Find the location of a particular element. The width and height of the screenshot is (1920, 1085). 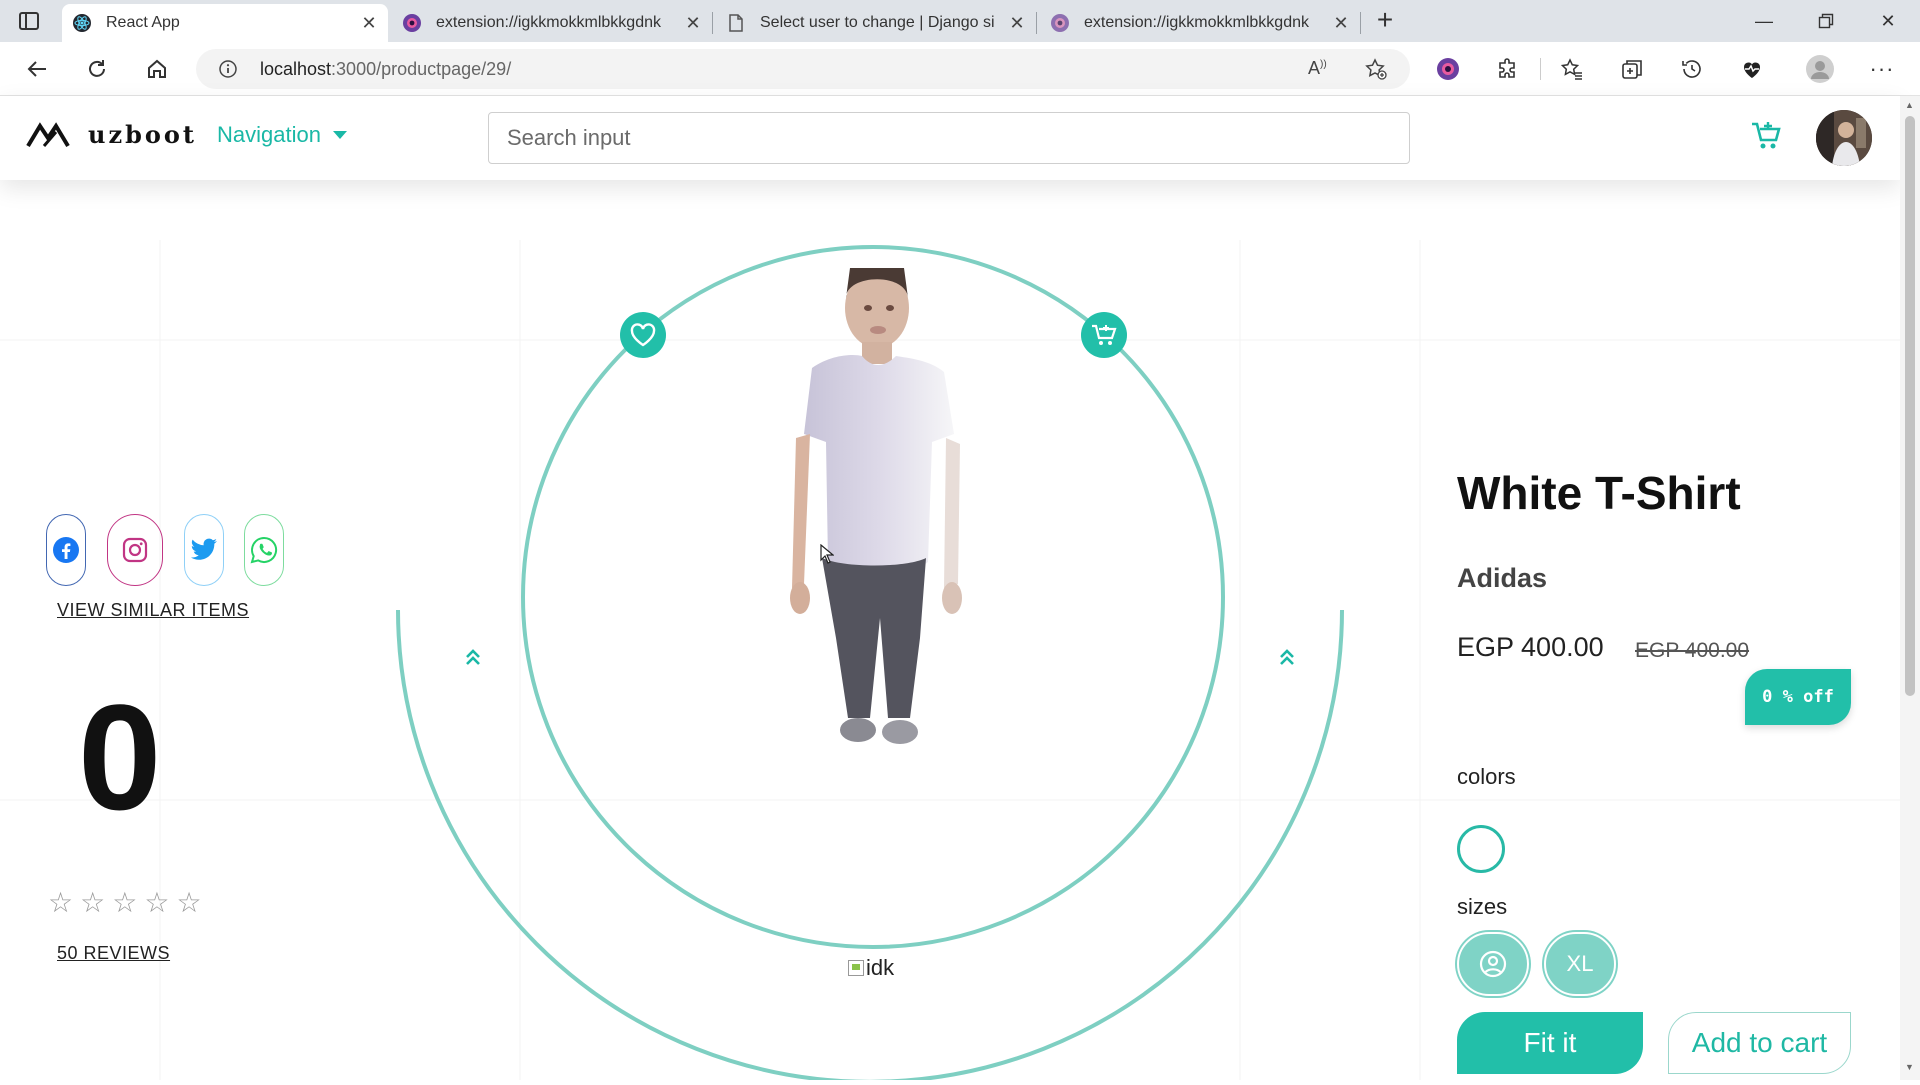

favorites-icon is located at coordinates (1572, 69).